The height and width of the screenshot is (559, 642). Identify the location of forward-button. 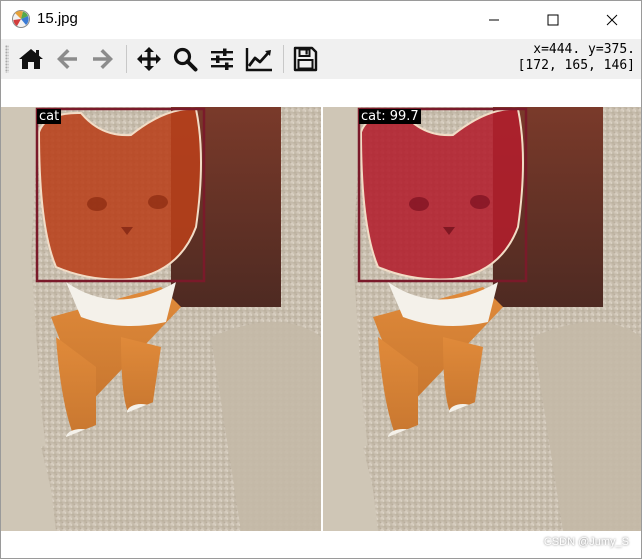
(103, 59).